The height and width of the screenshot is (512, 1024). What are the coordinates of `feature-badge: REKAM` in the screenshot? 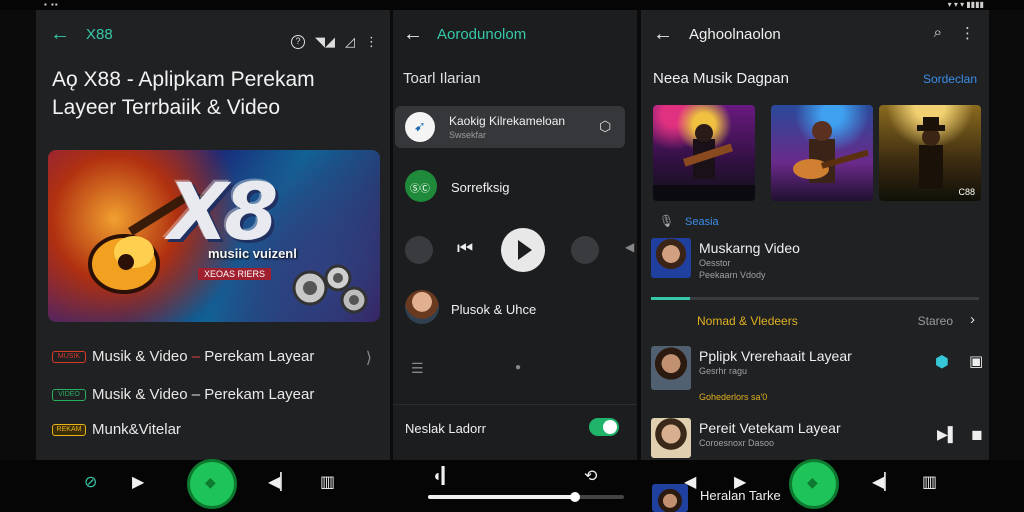 It's located at (69, 429).